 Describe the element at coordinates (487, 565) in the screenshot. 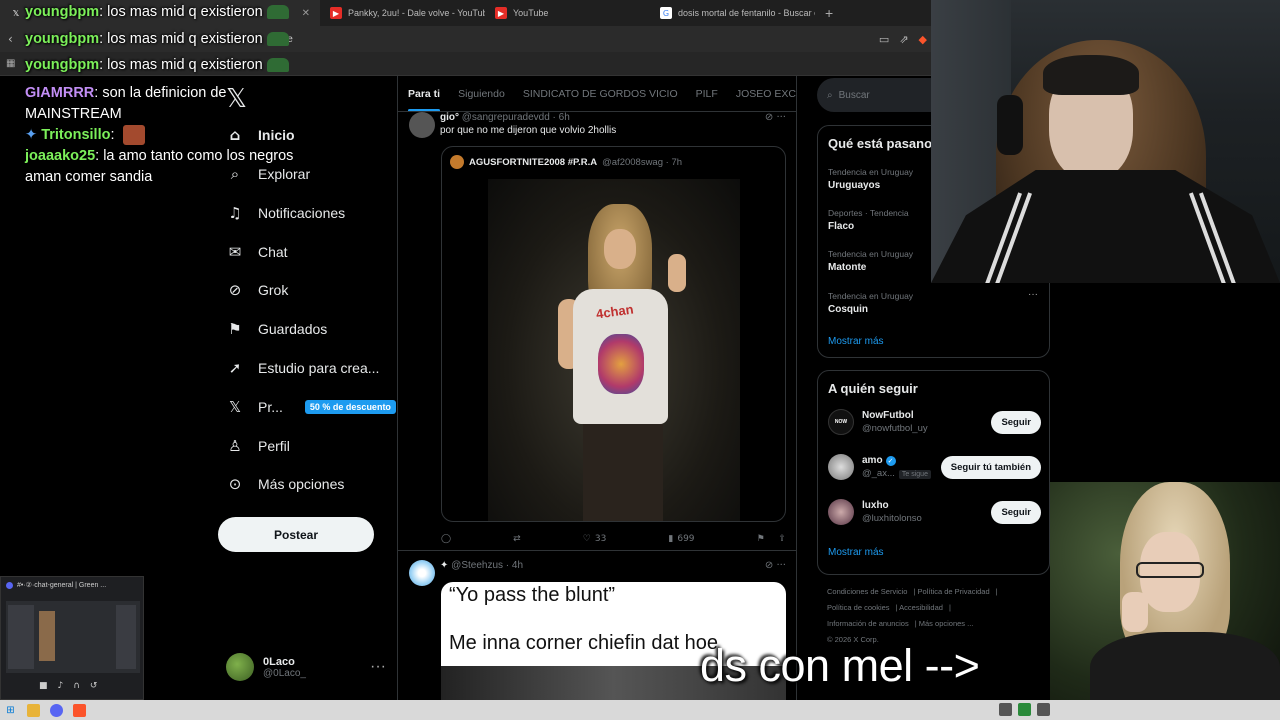

I see `post-meta: @Steehzus · 4h` at that location.